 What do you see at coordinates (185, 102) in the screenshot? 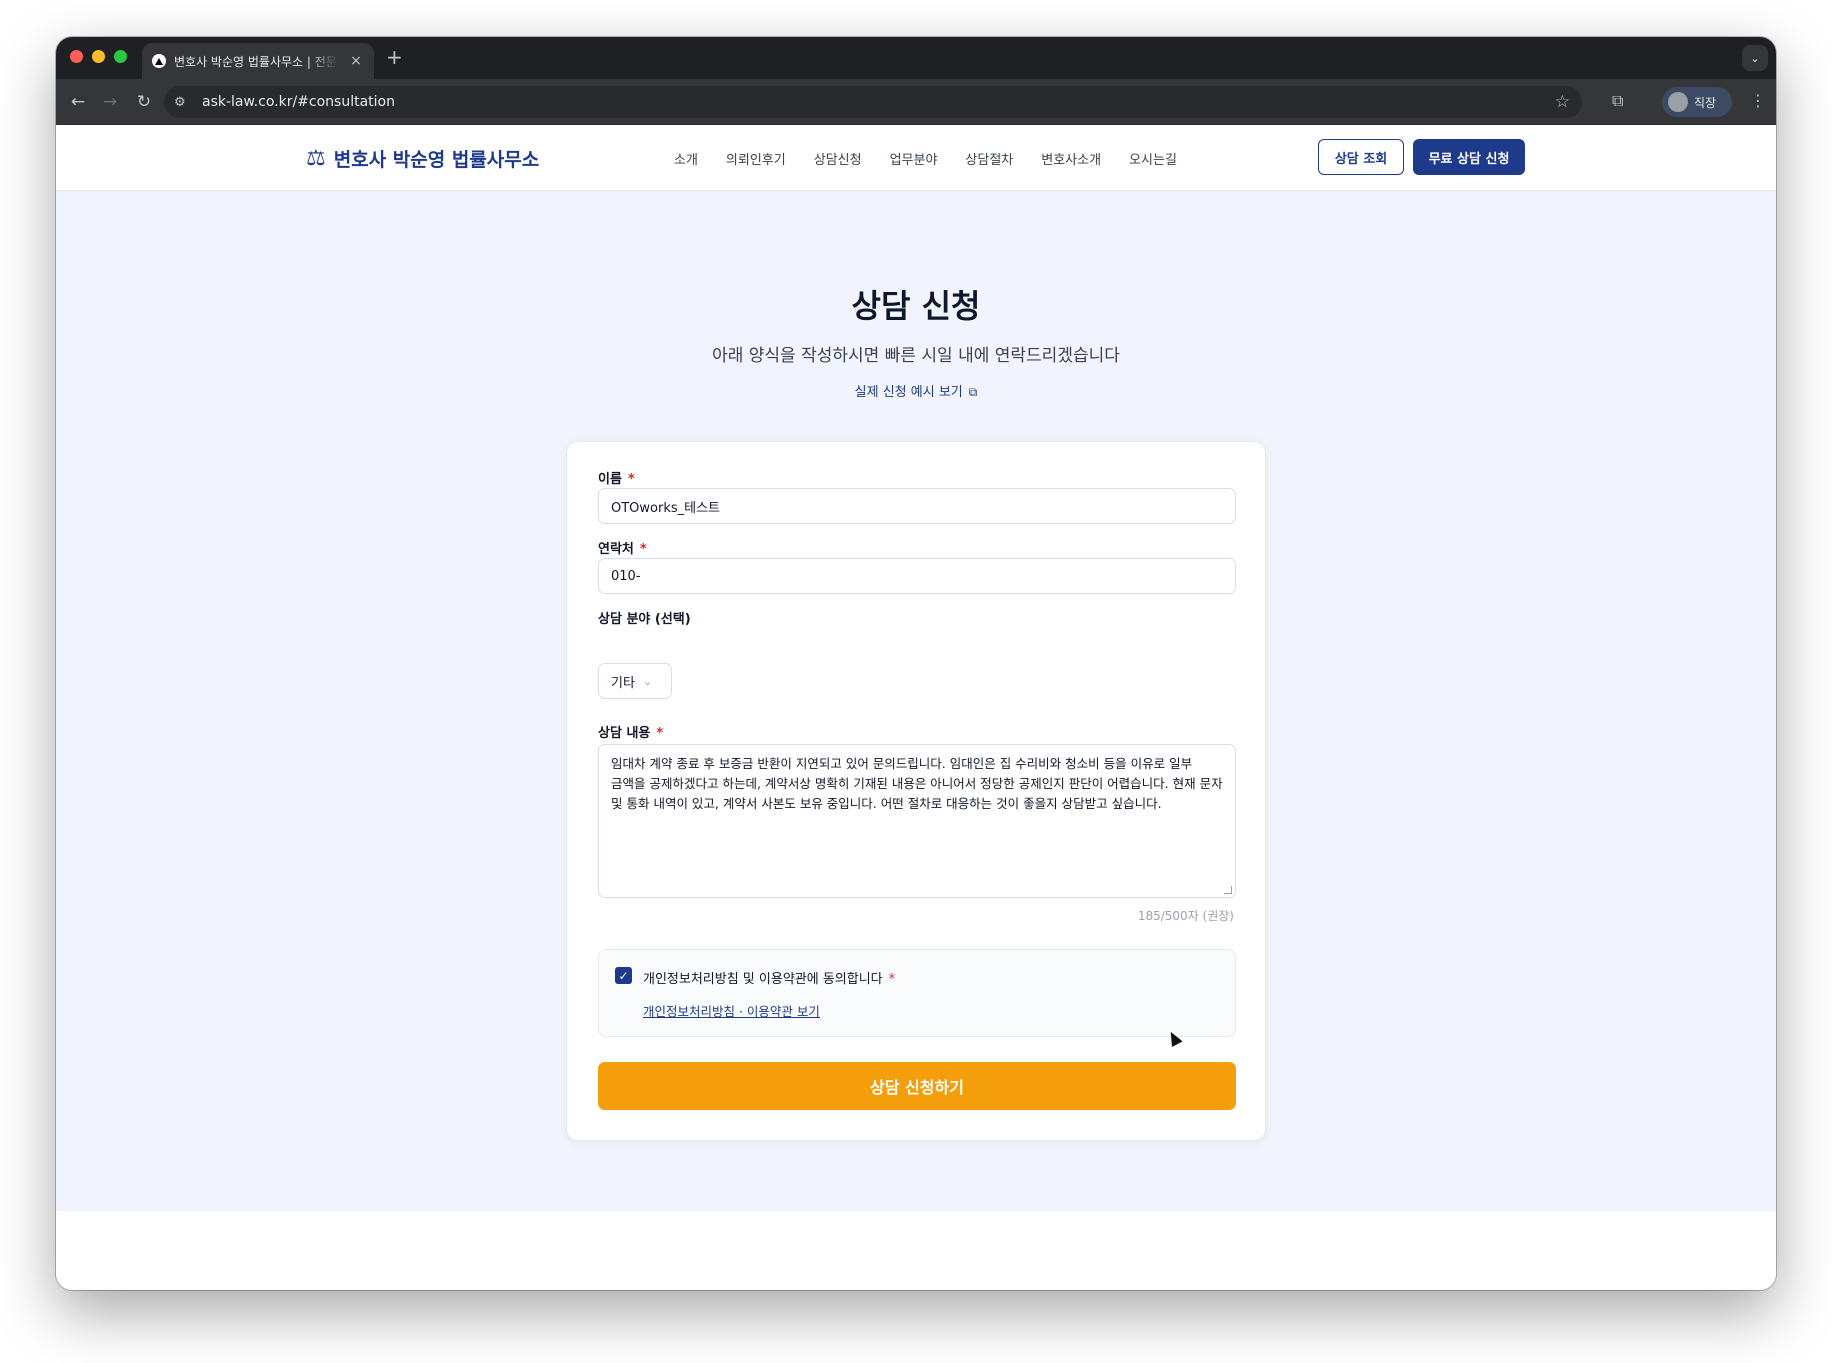
I see `site-settings-icon: ⚙` at bounding box center [185, 102].